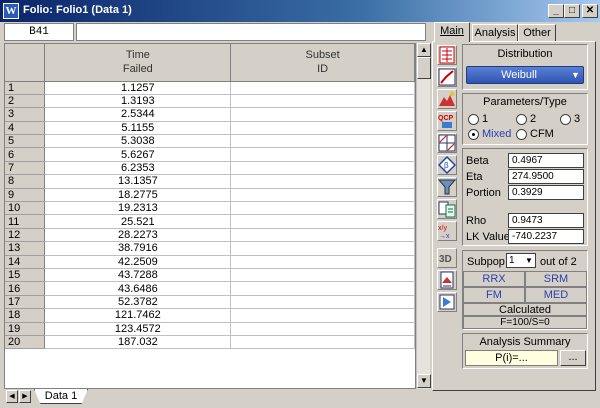 The image size is (600, 408). Describe the element at coordinates (25, 208) in the screenshot. I see `row-number: 10` at that location.